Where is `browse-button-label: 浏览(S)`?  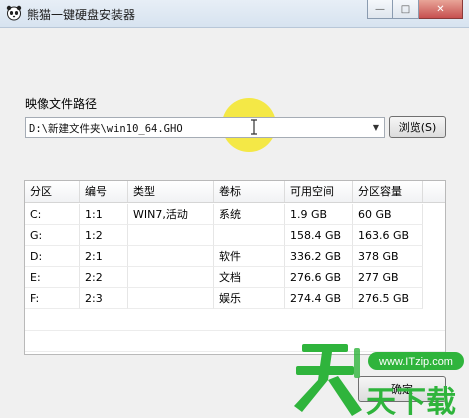 browse-button-label: 浏览(S) is located at coordinates (417, 127).